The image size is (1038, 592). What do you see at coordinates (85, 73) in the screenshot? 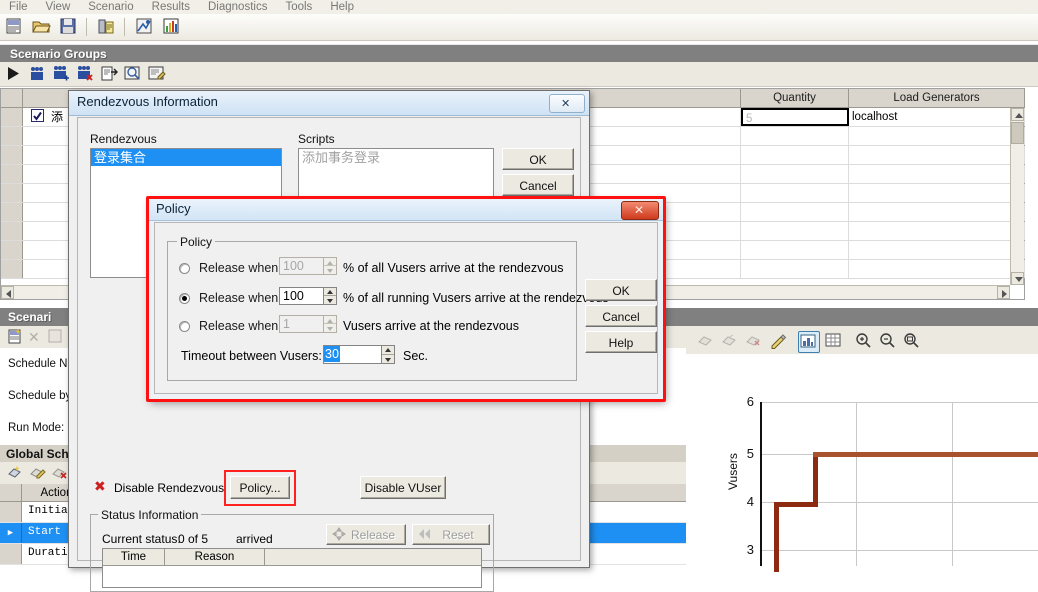
I see `remove-vuser-icon` at bounding box center [85, 73].